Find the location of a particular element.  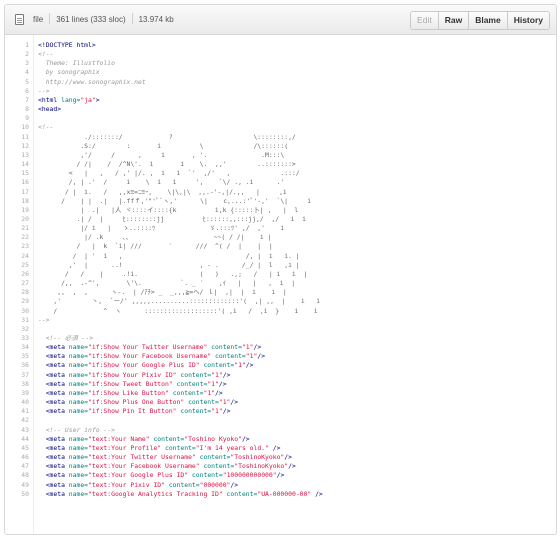

line-content: |/ .k ､､ ~~( / /| i | is located at coordinates (154, 237).